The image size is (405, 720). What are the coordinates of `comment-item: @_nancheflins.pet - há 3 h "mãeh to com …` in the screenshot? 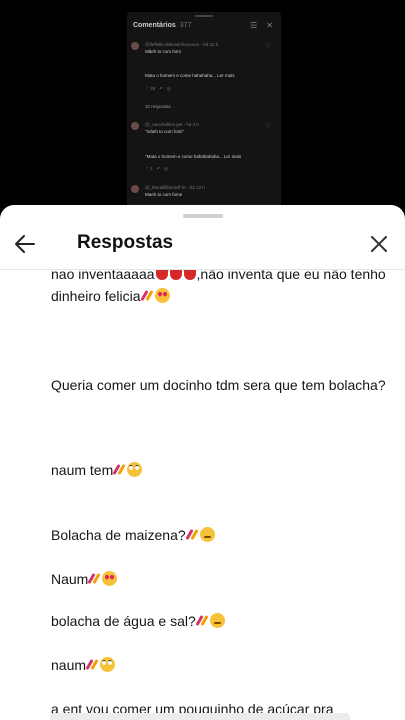 It's located at (203, 152).